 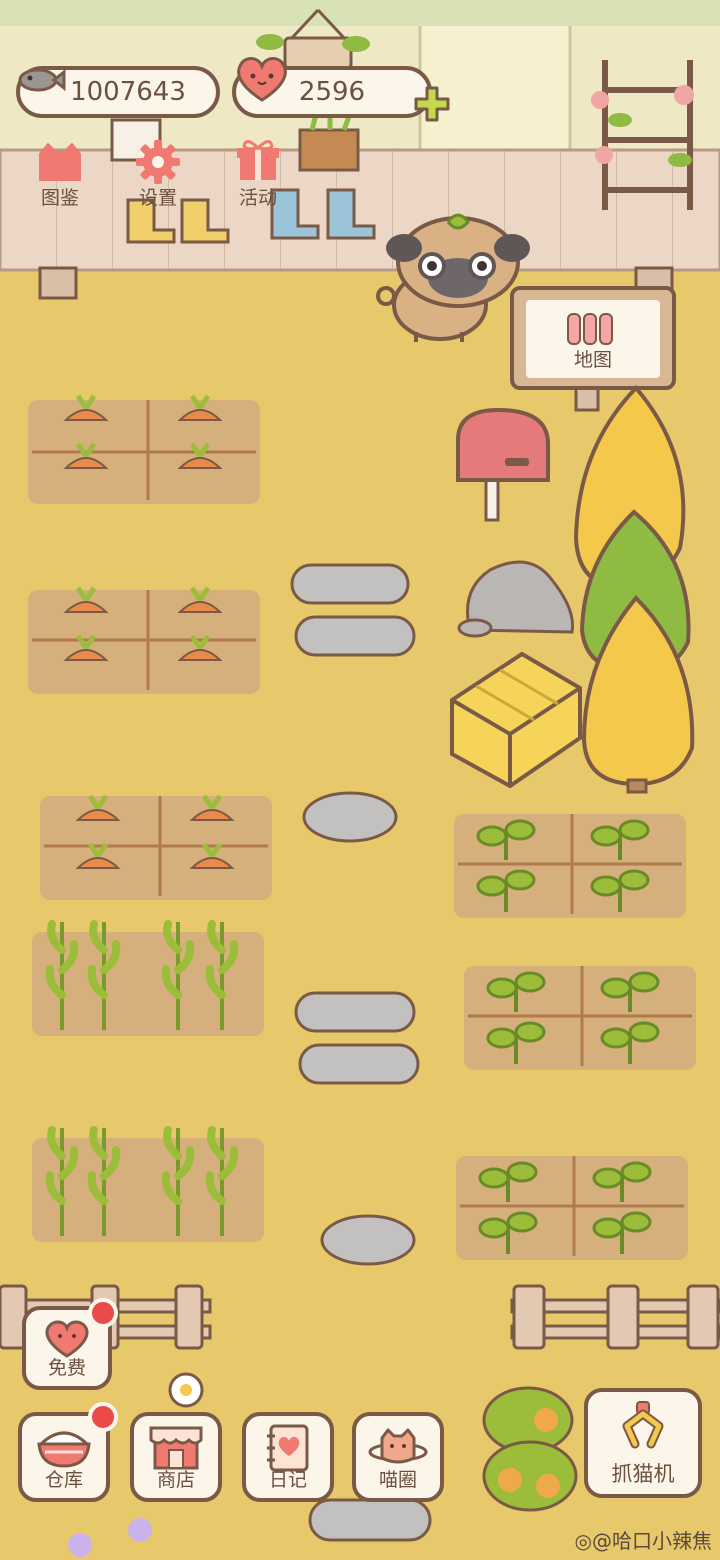 I want to click on warehouse-notification-dot, so click(x=103, y=1417).